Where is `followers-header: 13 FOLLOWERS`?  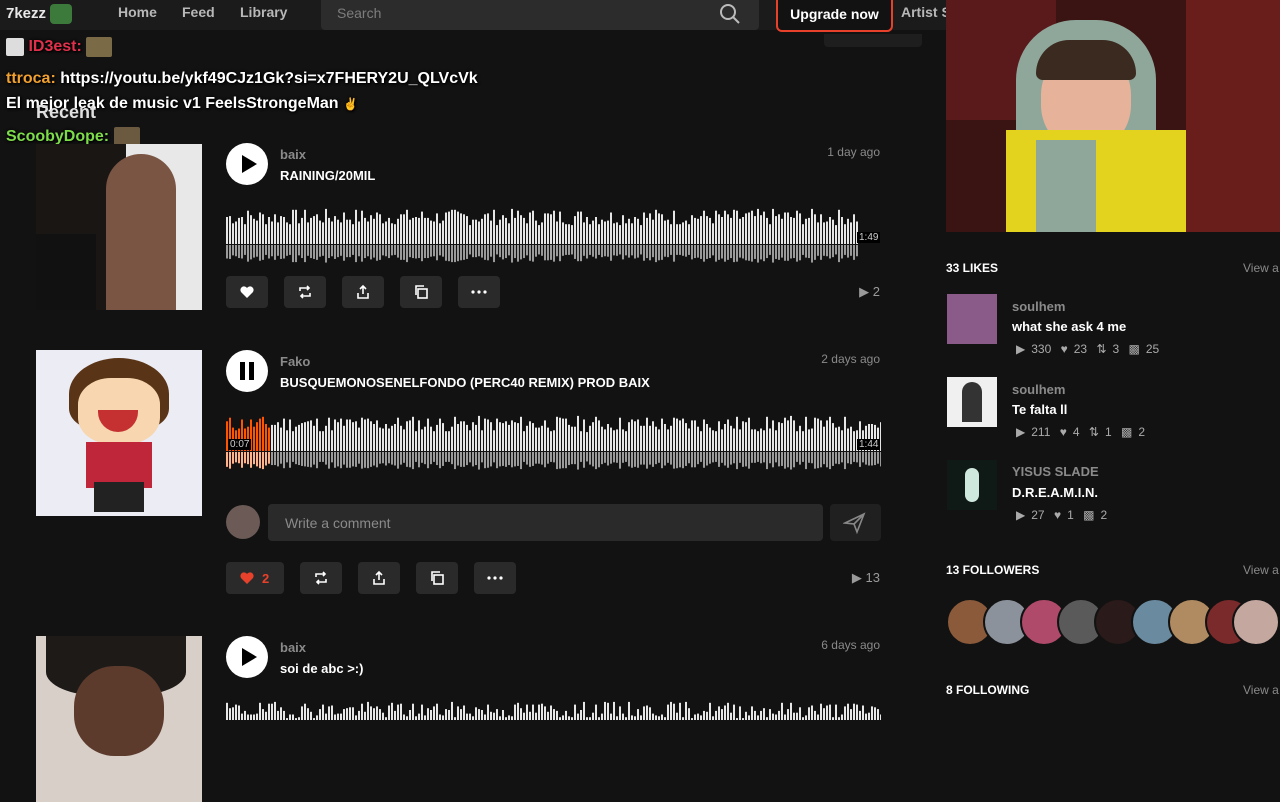
followers-header: 13 FOLLOWERS is located at coordinates (993, 570).